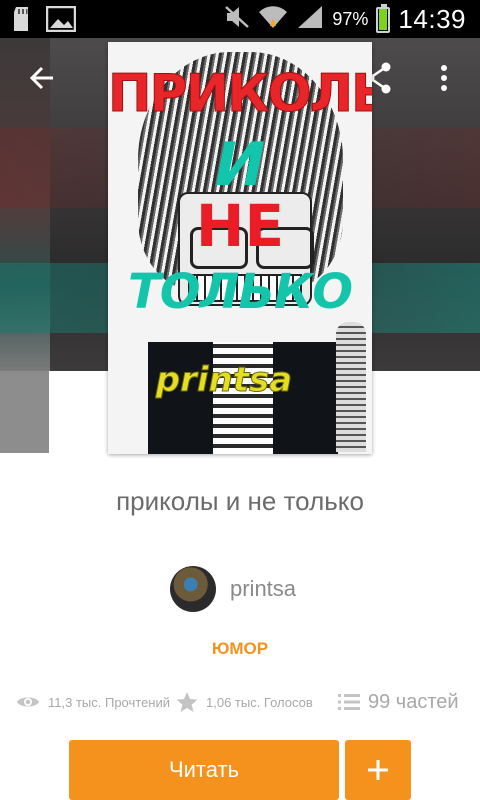 The height and width of the screenshot is (800, 480). What do you see at coordinates (240, 94) in the screenshot?
I see `cover-text-line1: ПРИКОЛЫ` at bounding box center [240, 94].